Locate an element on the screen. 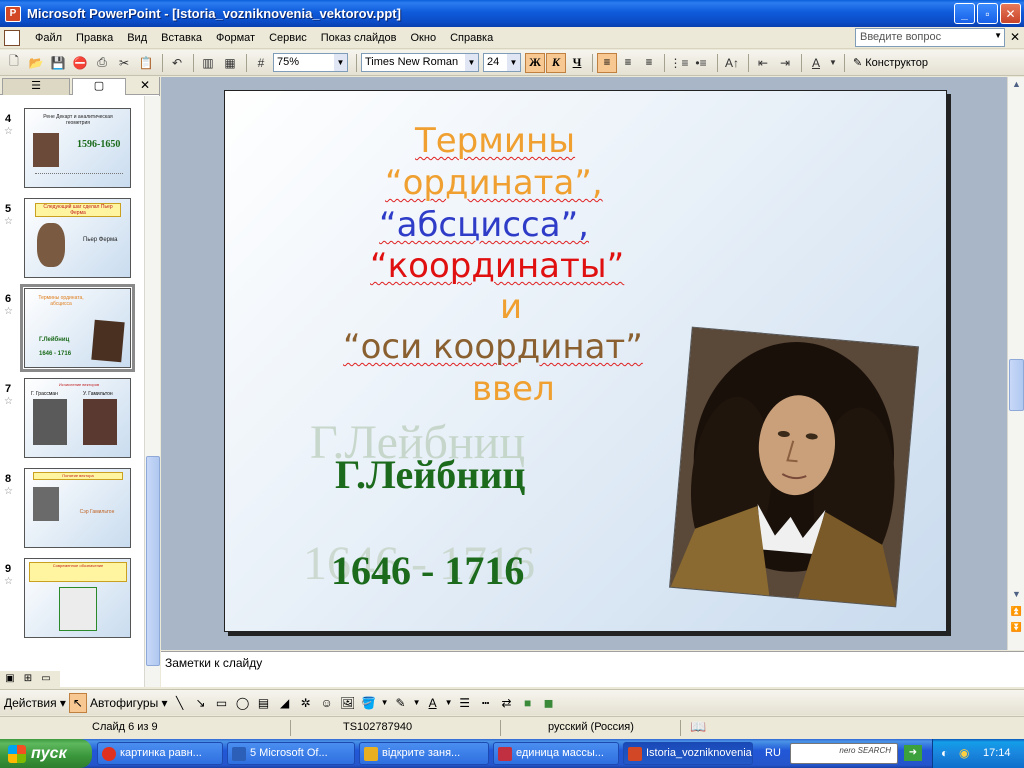  help-search-input: Введите вопрос ▼ is located at coordinates (930, 37).